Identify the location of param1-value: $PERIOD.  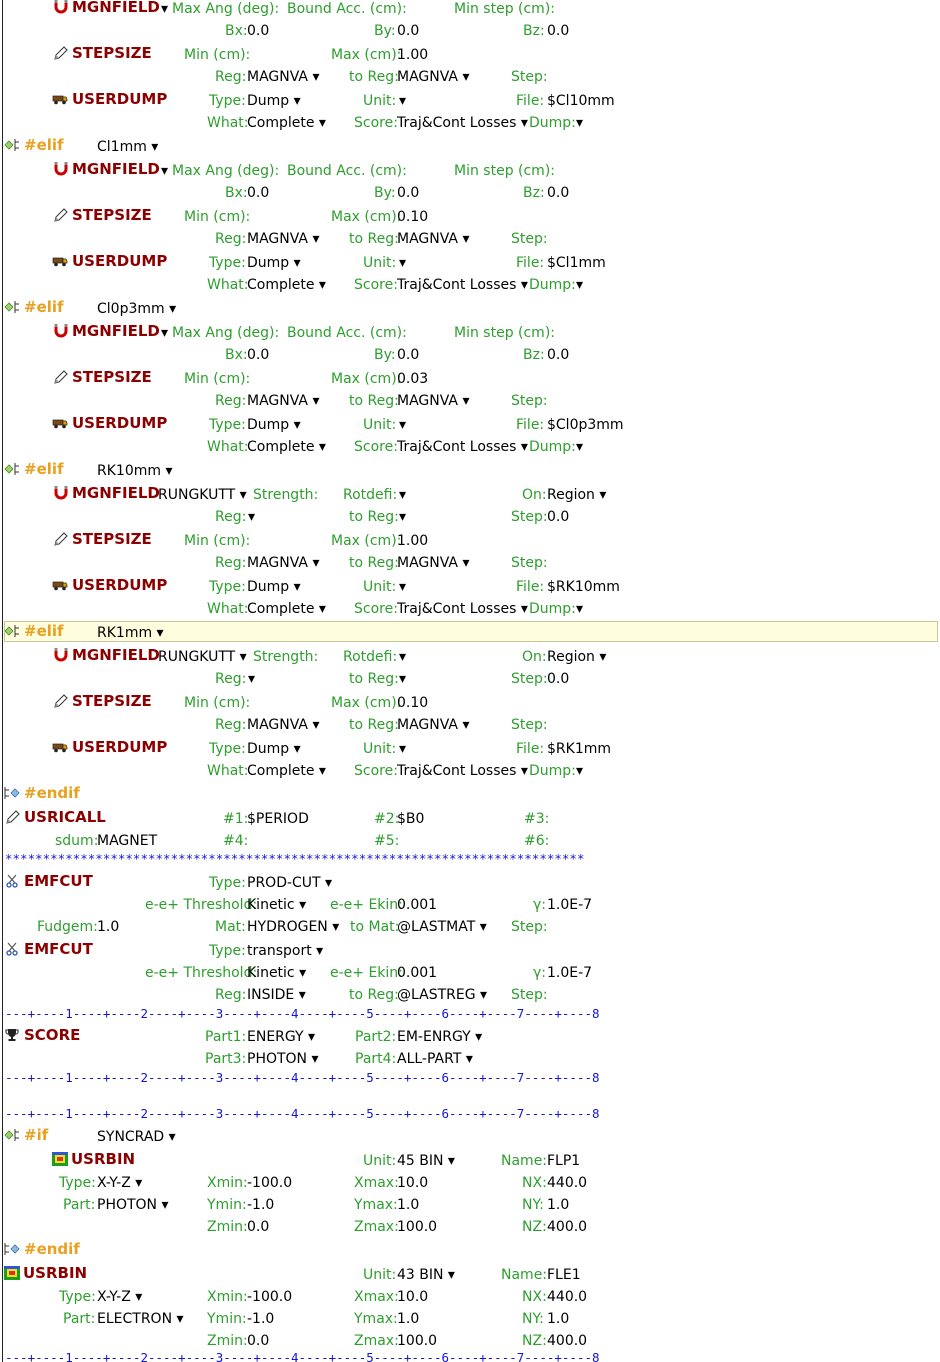
(278, 819).